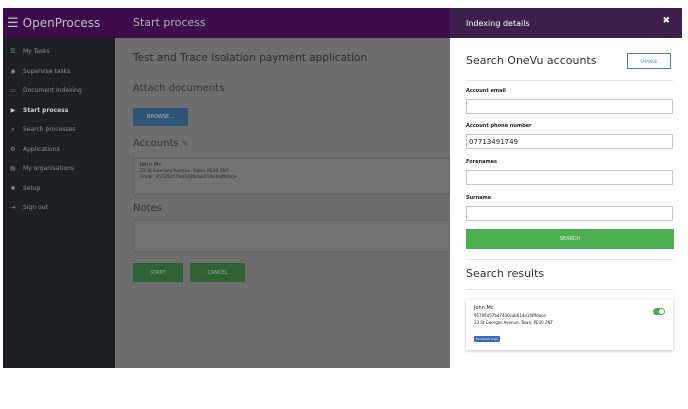  Describe the element at coordinates (41, 149) in the screenshot. I see `sidebar-item-label: Applications` at that location.